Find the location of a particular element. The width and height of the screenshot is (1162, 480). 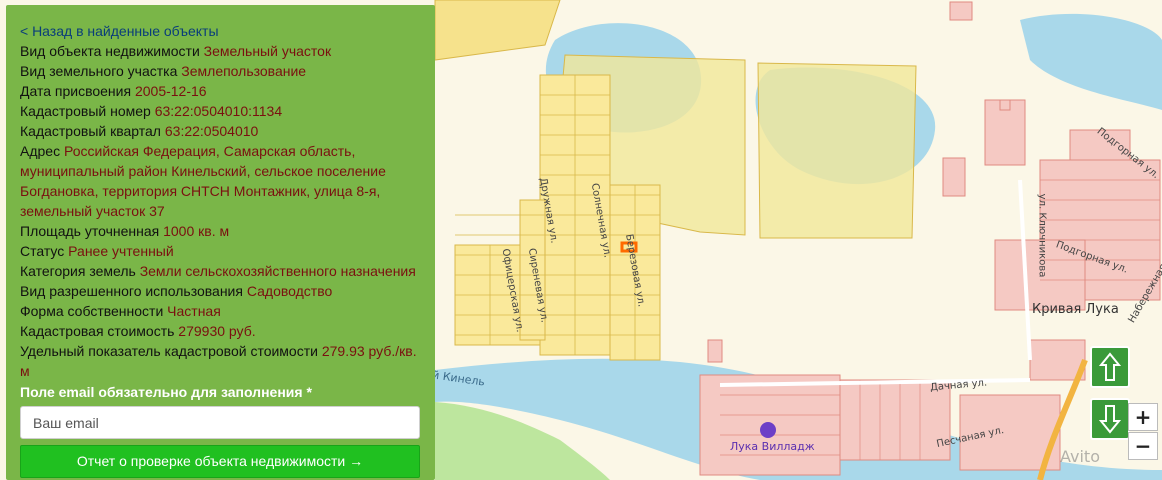

pan-up-button is located at coordinates (1110, 367).